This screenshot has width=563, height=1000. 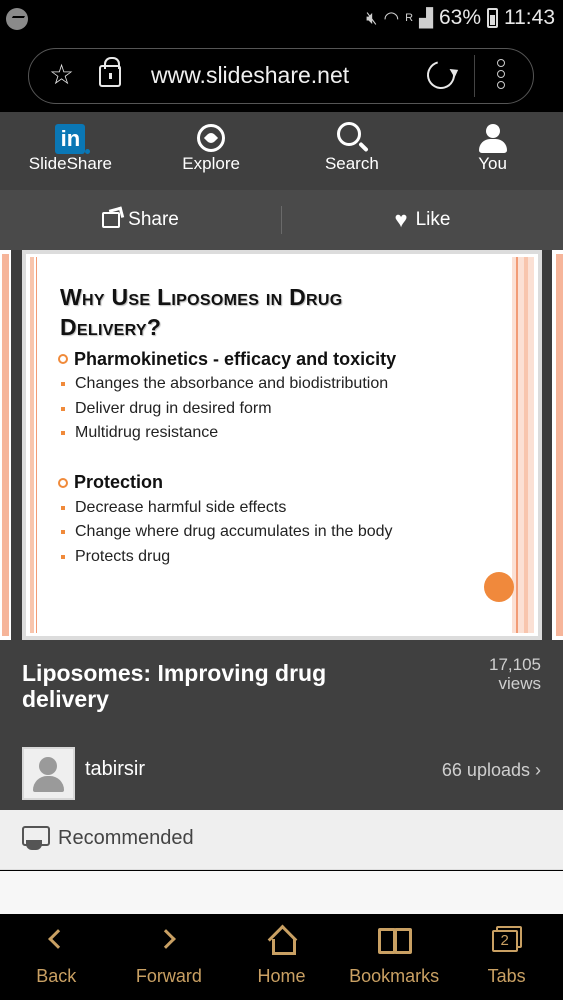 What do you see at coordinates (110, 72) in the screenshot?
I see `lock-icon` at bounding box center [110, 72].